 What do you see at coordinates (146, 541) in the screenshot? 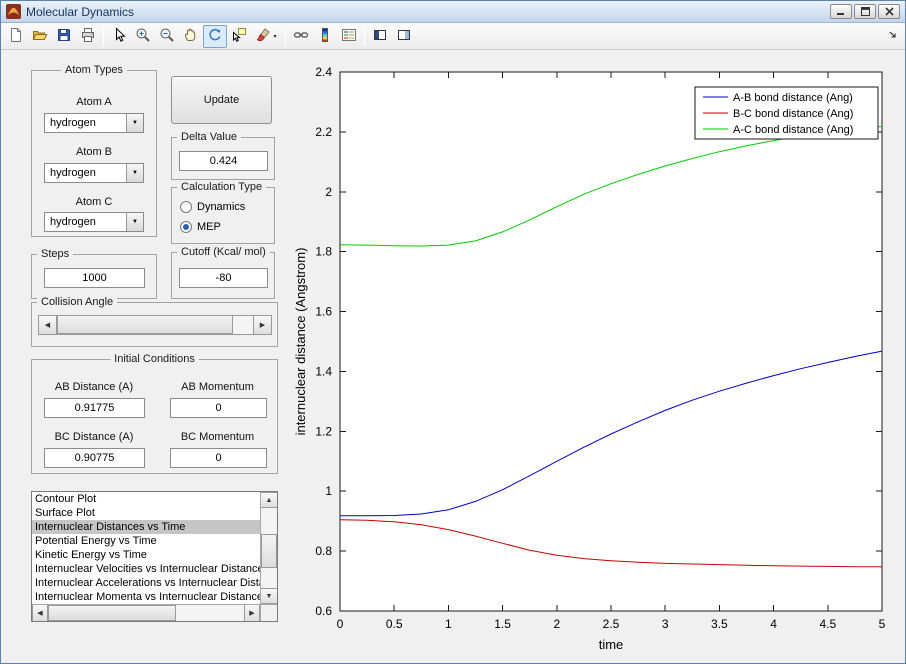
I see `list-item: Potential Energy vs Time` at bounding box center [146, 541].